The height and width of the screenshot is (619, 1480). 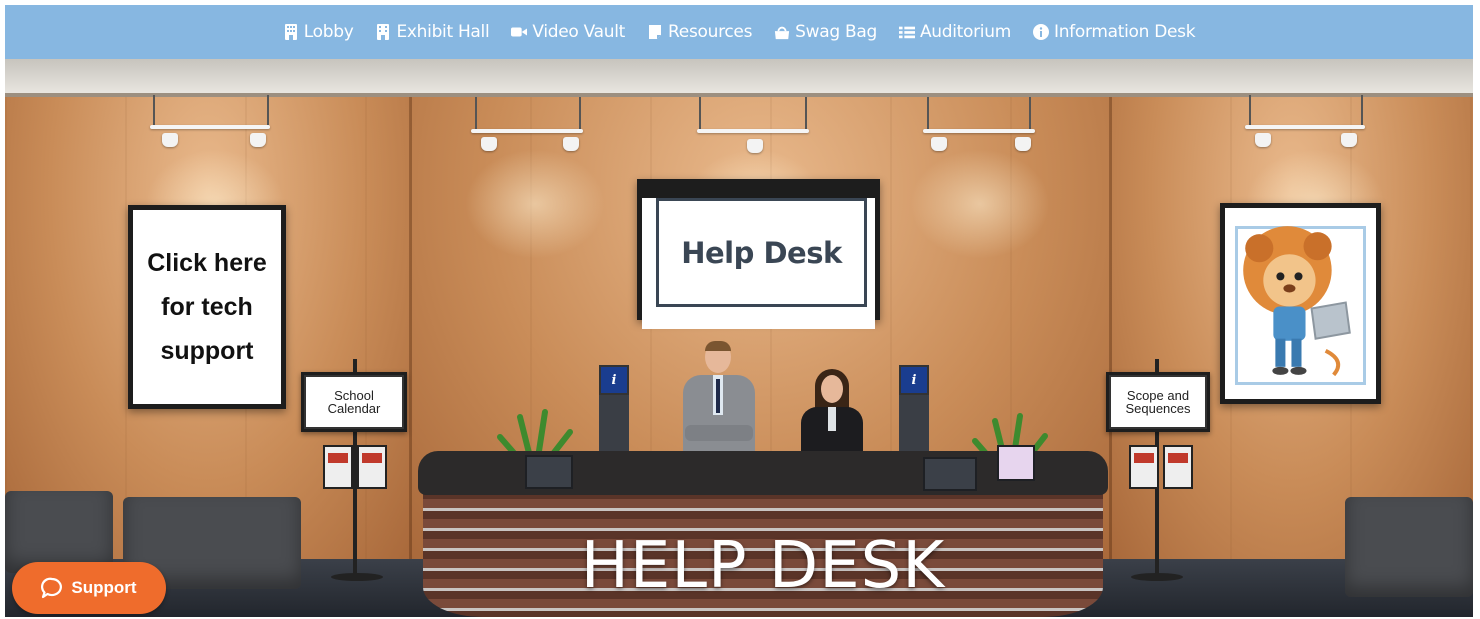 I want to click on chat-bubble-icon, so click(x=52, y=588).